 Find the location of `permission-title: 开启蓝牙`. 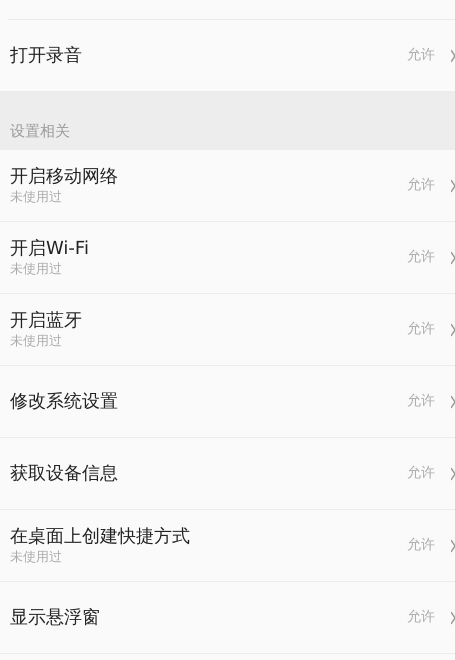

permission-title: 开启蓝牙 is located at coordinates (46, 321).